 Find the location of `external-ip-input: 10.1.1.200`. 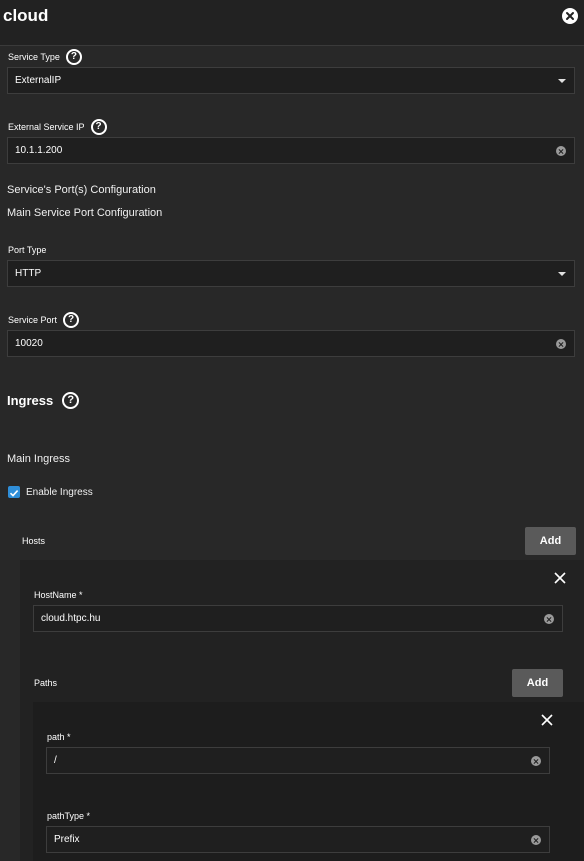

external-ip-input: 10.1.1.200 is located at coordinates (291, 150).